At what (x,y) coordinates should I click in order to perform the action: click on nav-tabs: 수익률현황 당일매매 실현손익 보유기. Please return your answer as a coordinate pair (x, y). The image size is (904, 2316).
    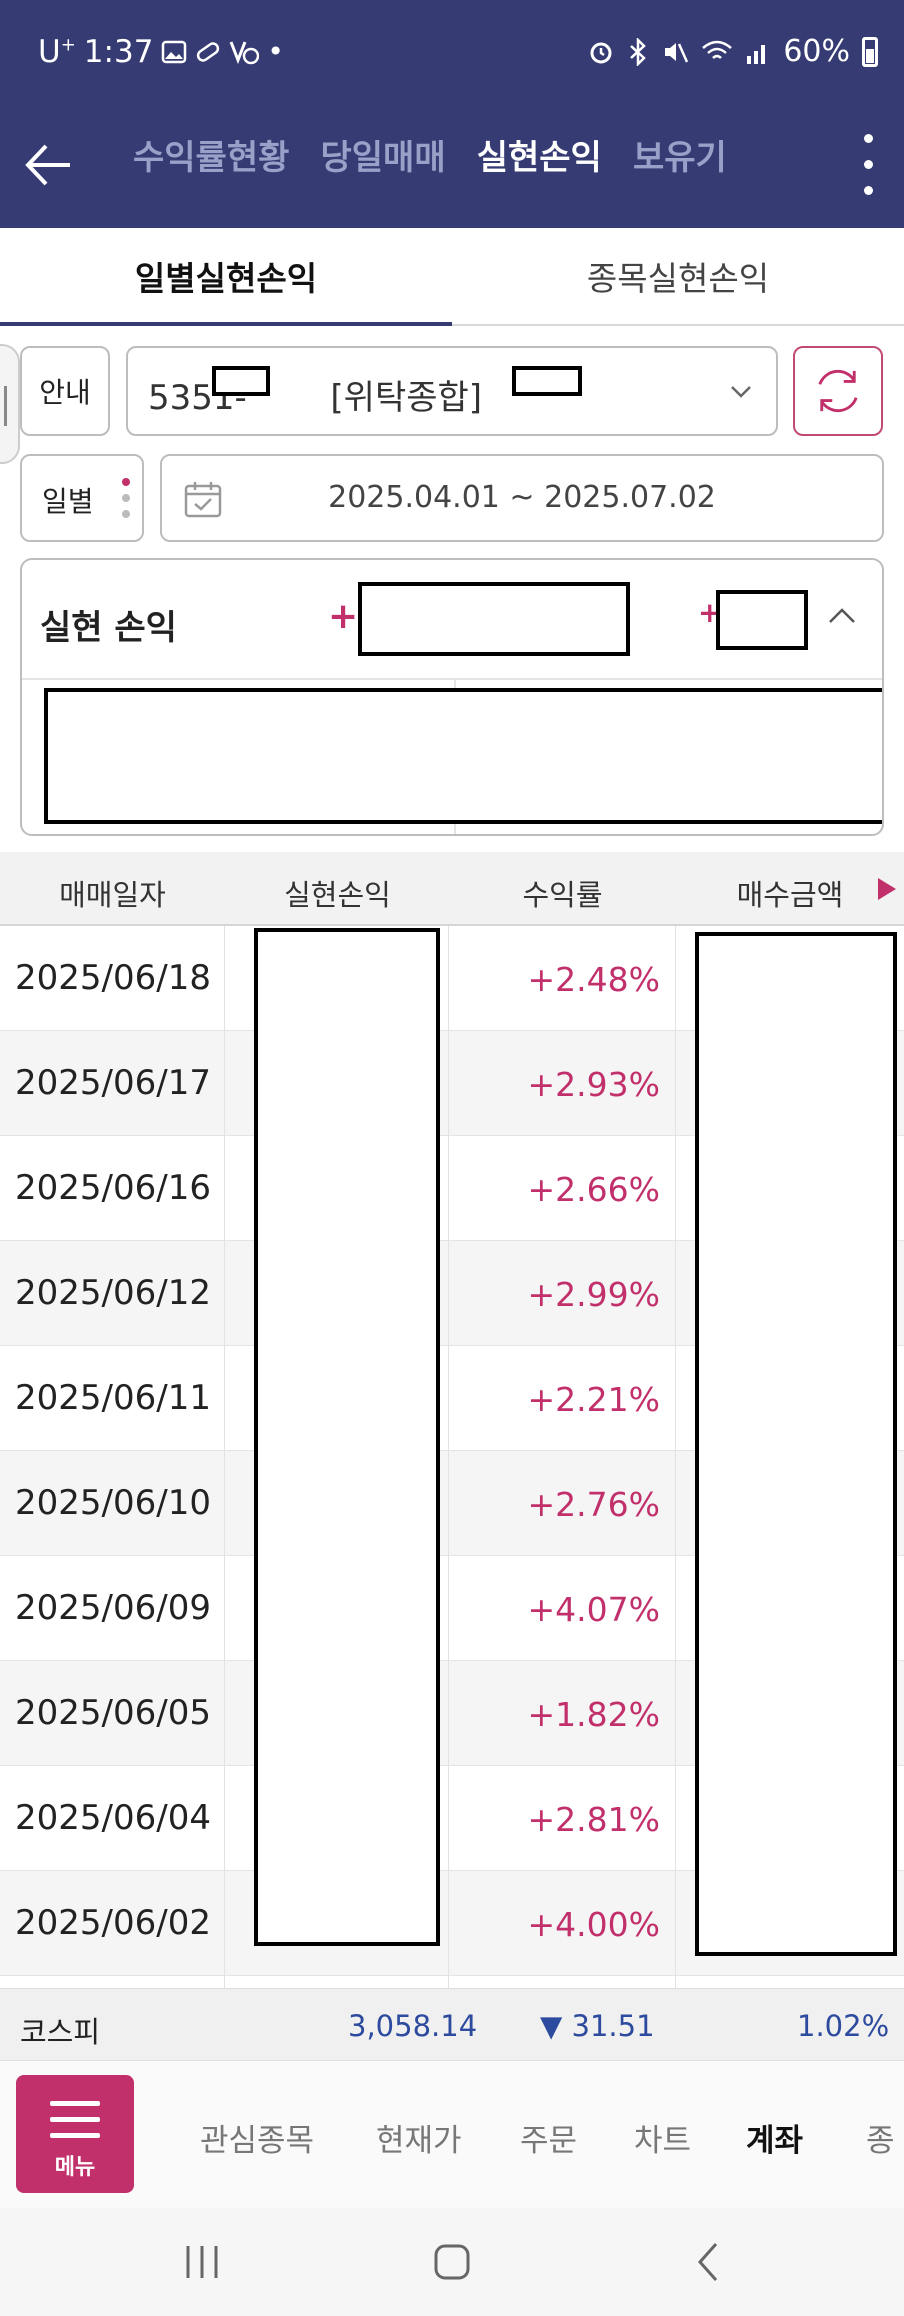
    Looking at the image, I should click on (480, 169).